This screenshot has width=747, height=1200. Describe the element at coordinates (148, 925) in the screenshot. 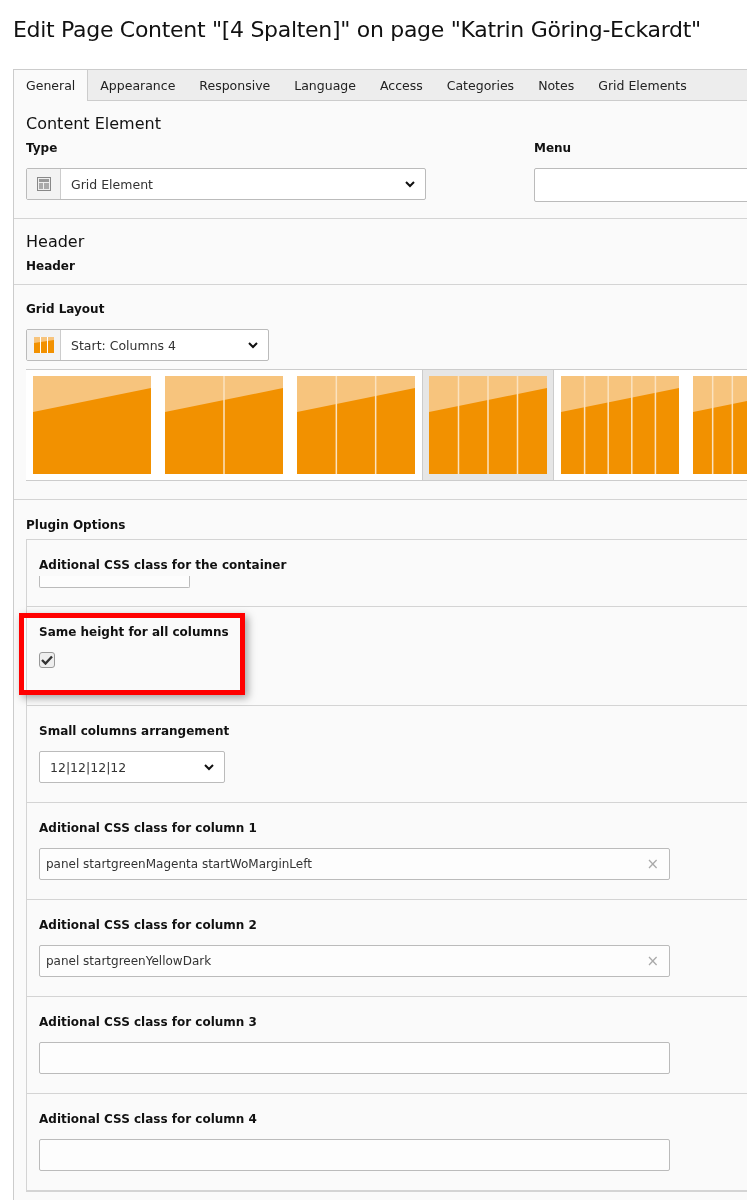

I see `field-label: Aditional CSS class for column 2` at that location.